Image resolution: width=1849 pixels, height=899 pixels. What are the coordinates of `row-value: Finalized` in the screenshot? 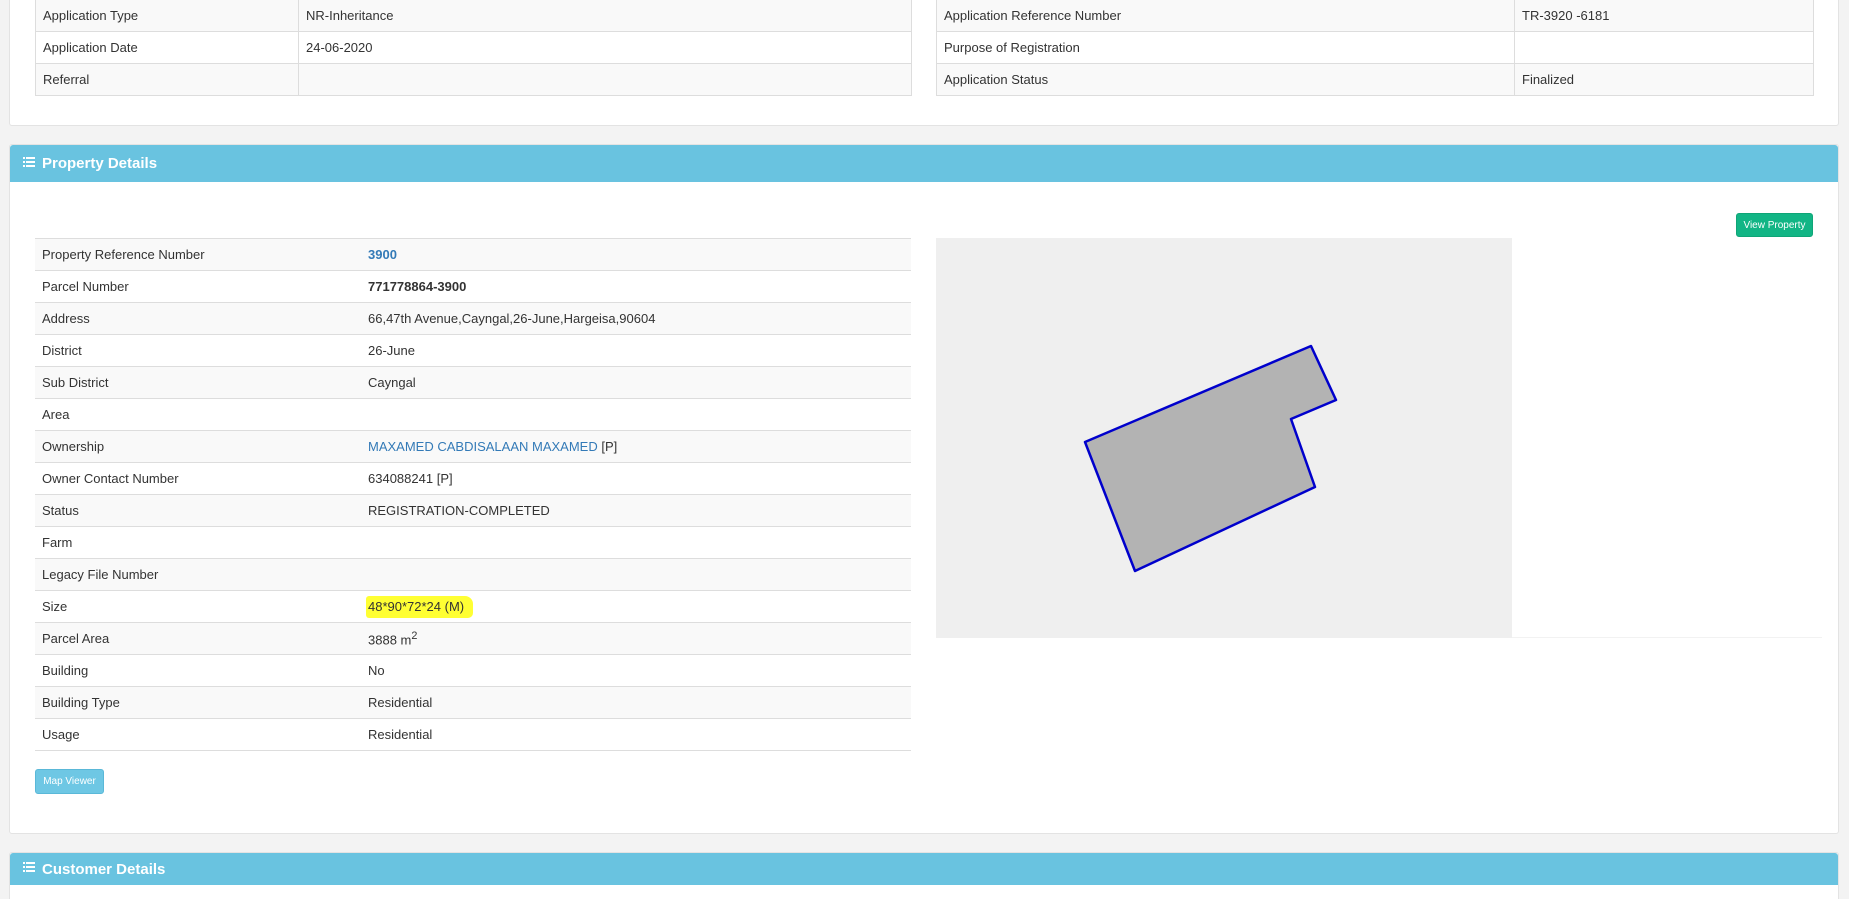 It's located at (1664, 79).